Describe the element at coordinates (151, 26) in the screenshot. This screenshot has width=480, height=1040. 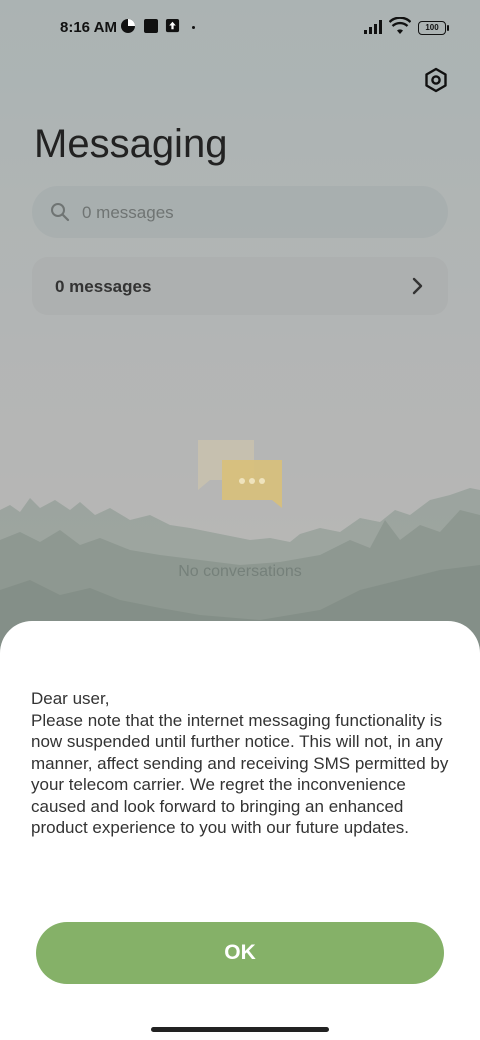
I see `notification-square-icon` at that location.